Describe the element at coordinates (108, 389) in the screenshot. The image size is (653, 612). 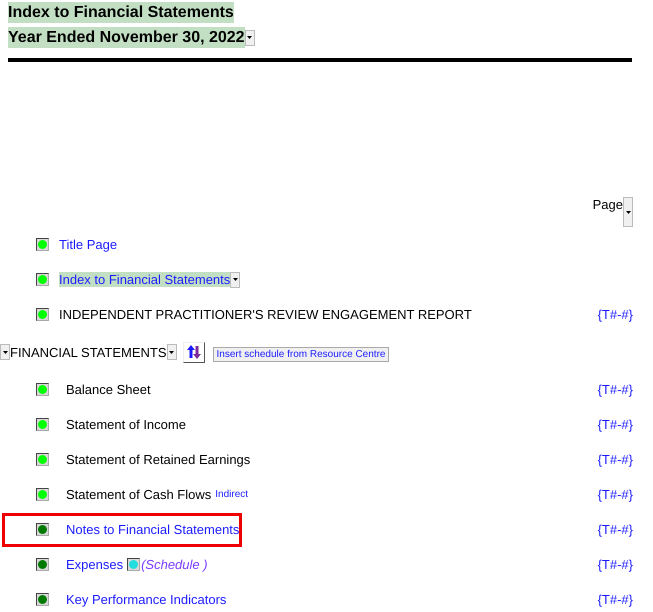
I see `item-label: Balance Sheet` at that location.